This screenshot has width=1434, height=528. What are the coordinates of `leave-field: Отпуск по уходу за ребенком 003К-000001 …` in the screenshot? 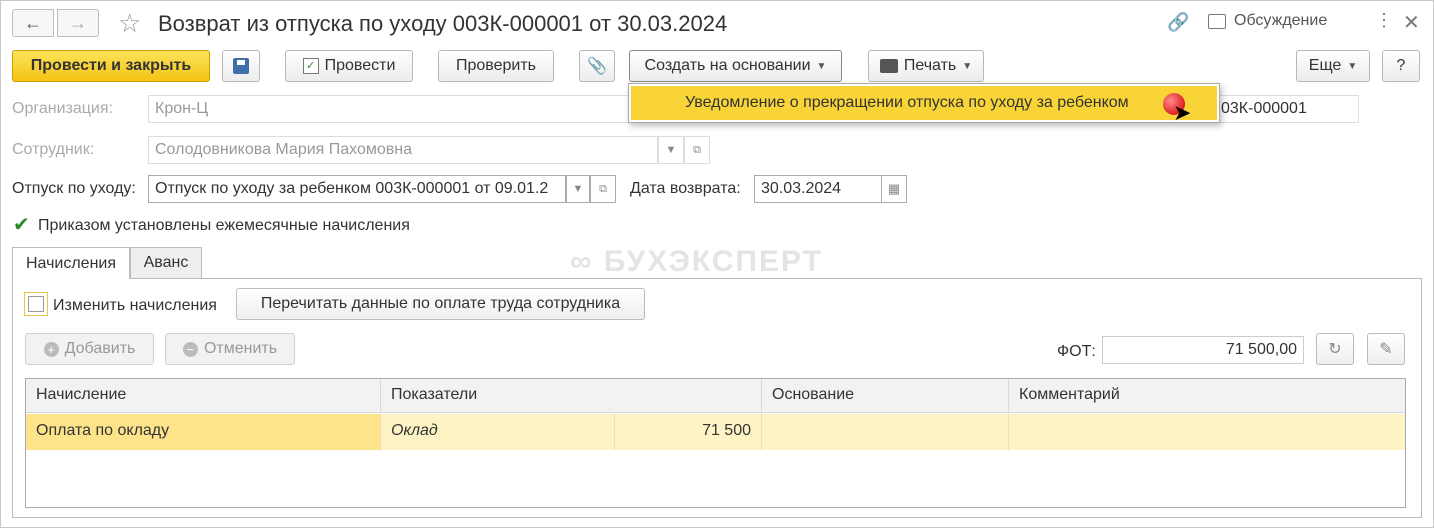 It's located at (357, 189).